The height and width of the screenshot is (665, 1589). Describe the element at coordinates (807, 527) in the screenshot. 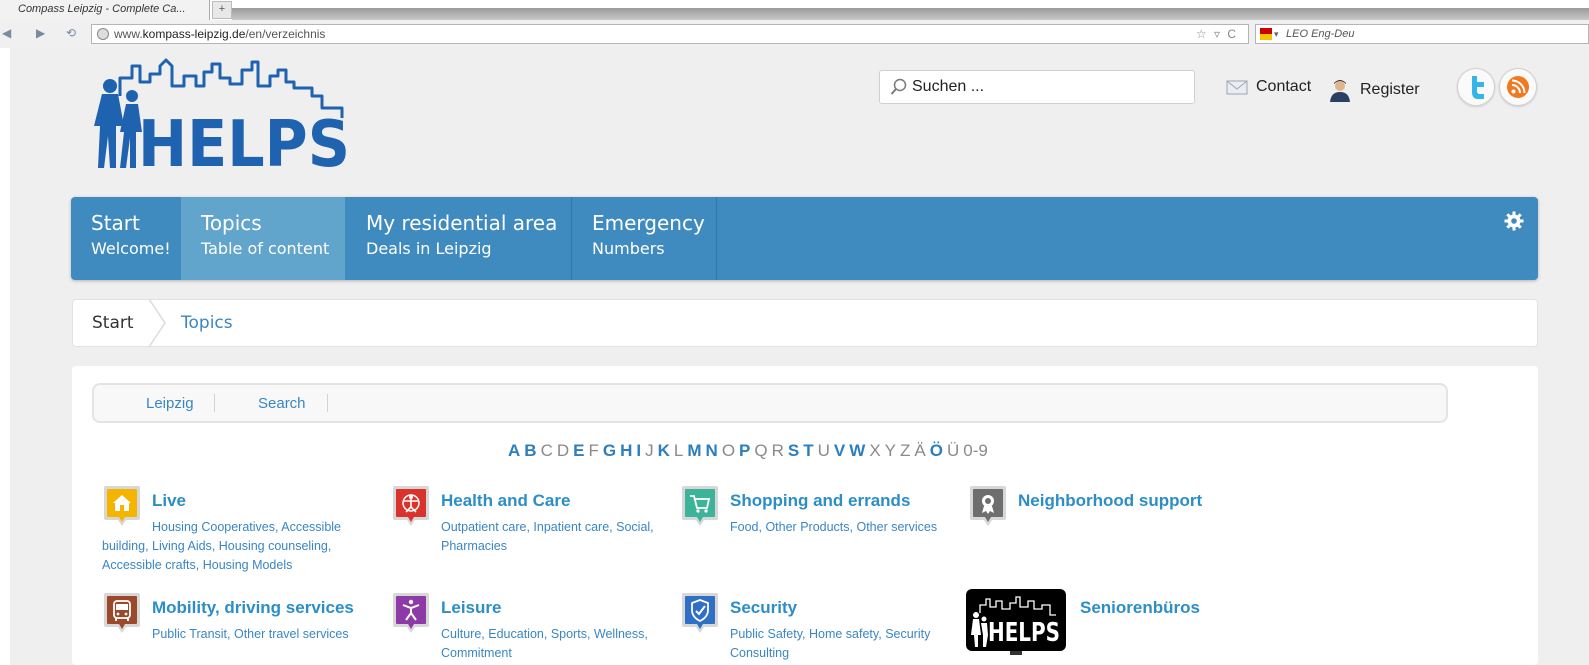

I see `category-link: Other Products` at that location.